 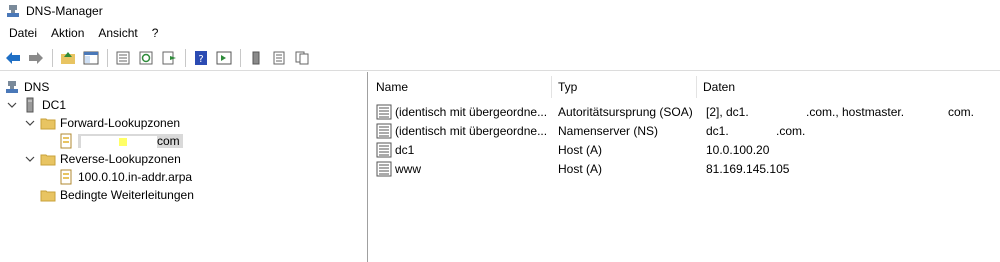 I want to click on menu-datei: Datei, so click(x=23, y=33).